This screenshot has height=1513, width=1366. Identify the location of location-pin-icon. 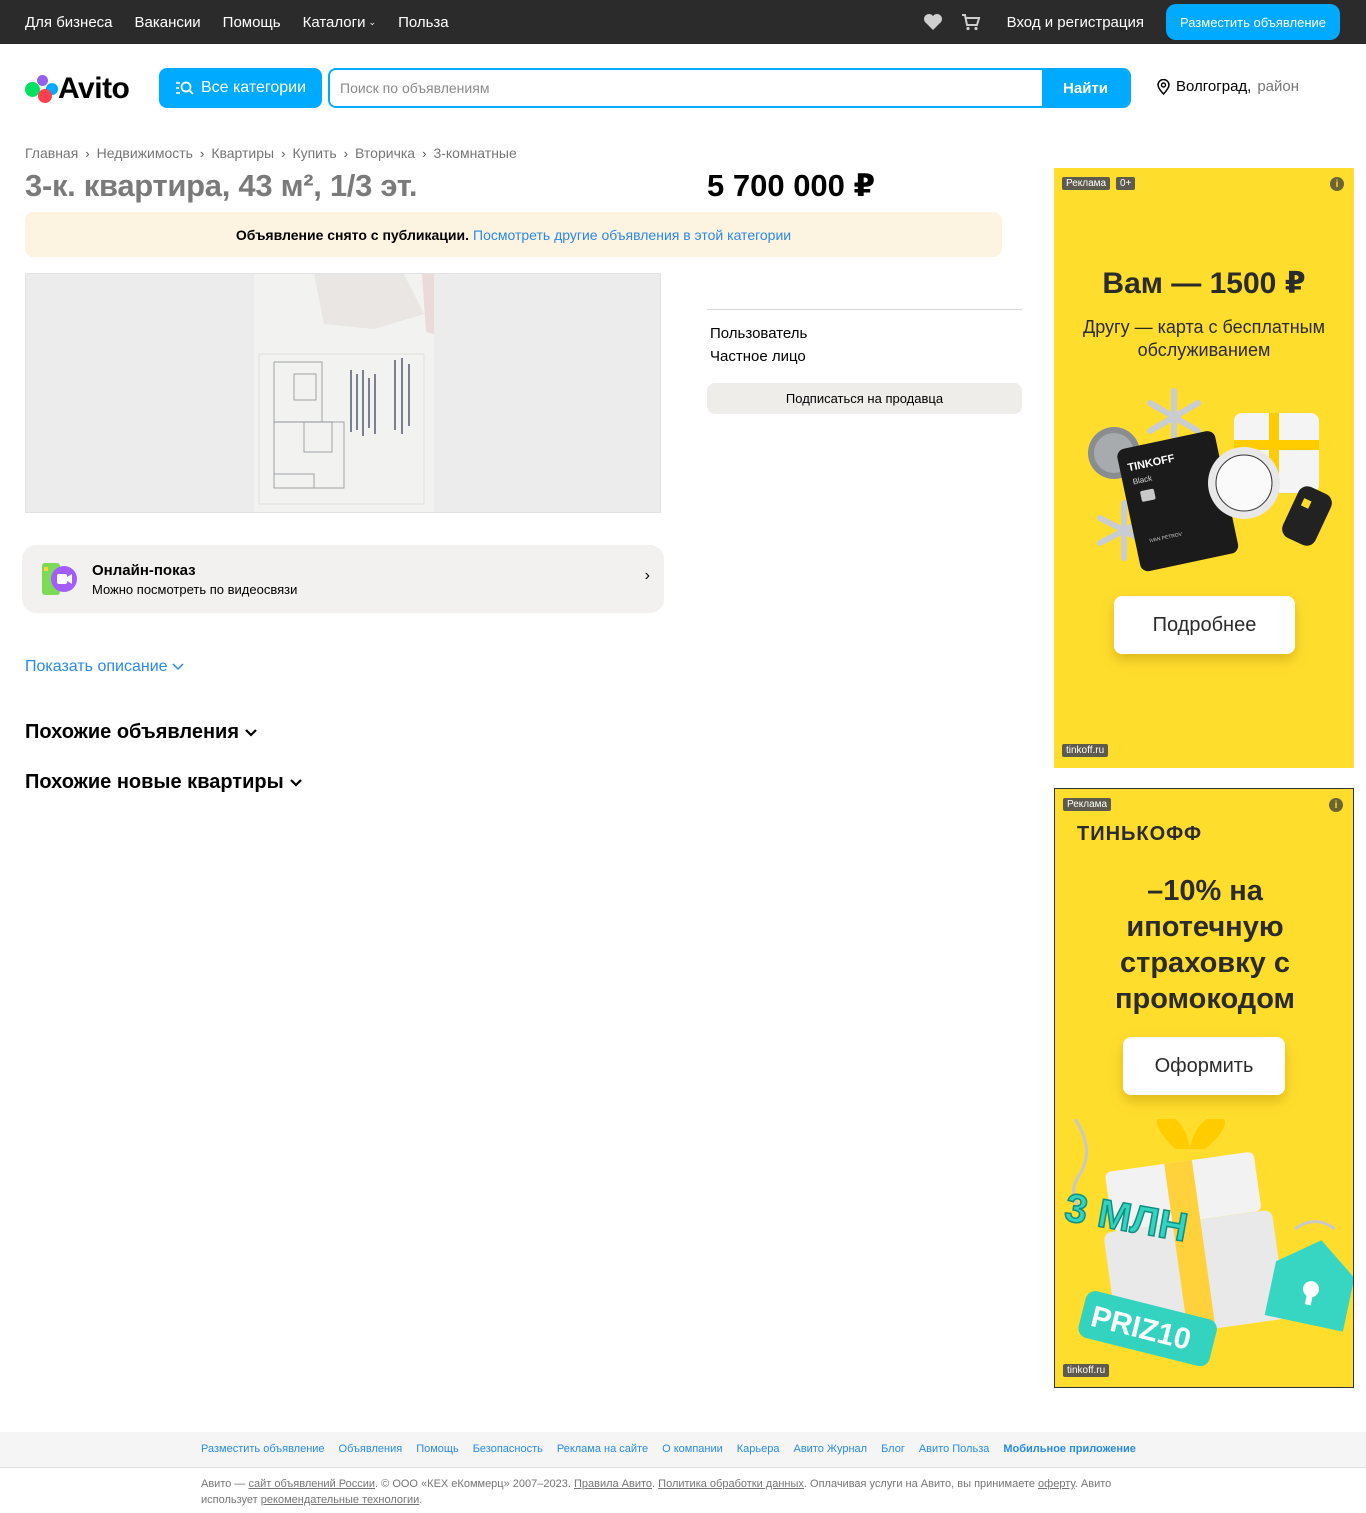
(1163, 86).